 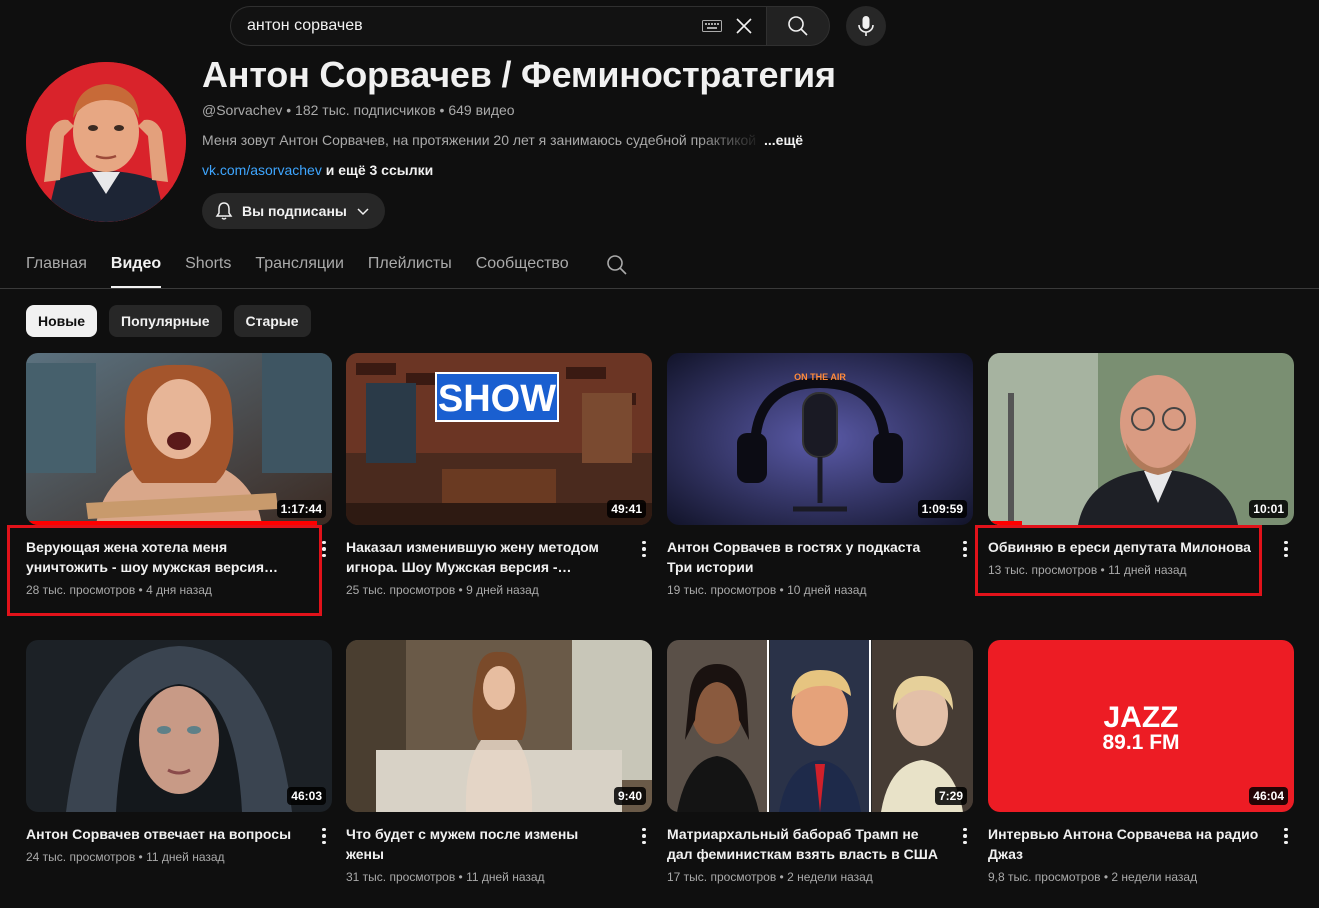 I want to click on microphone-icon, so click(x=866, y=26).